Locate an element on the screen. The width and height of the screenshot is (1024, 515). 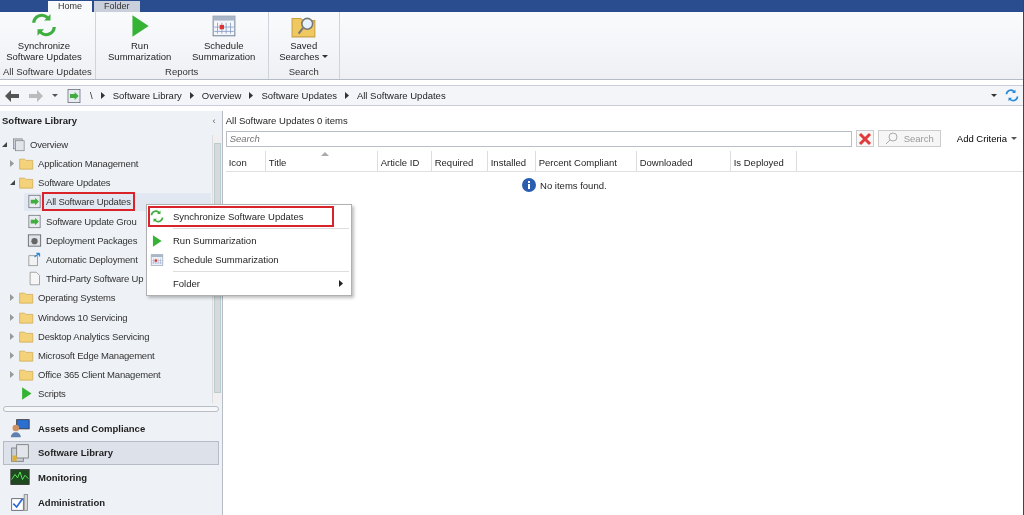
search-icon is located at coordinates (891, 138).